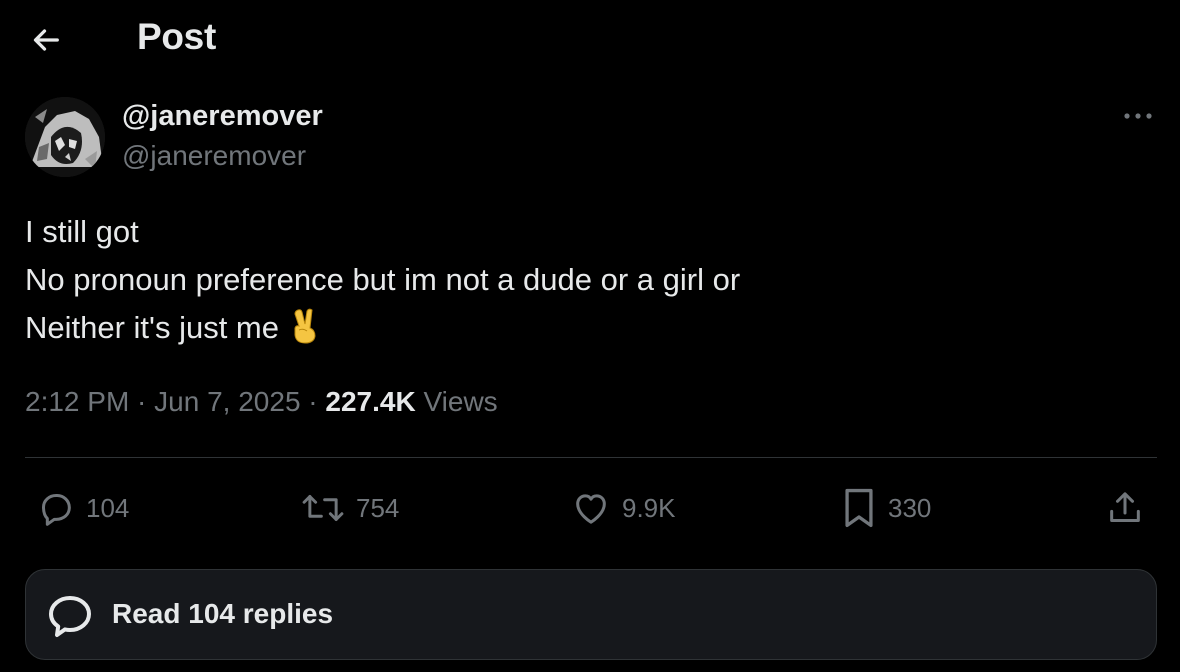 This screenshot has height=672, width=1180. I want to click on heart-icon, so click(591, 509).